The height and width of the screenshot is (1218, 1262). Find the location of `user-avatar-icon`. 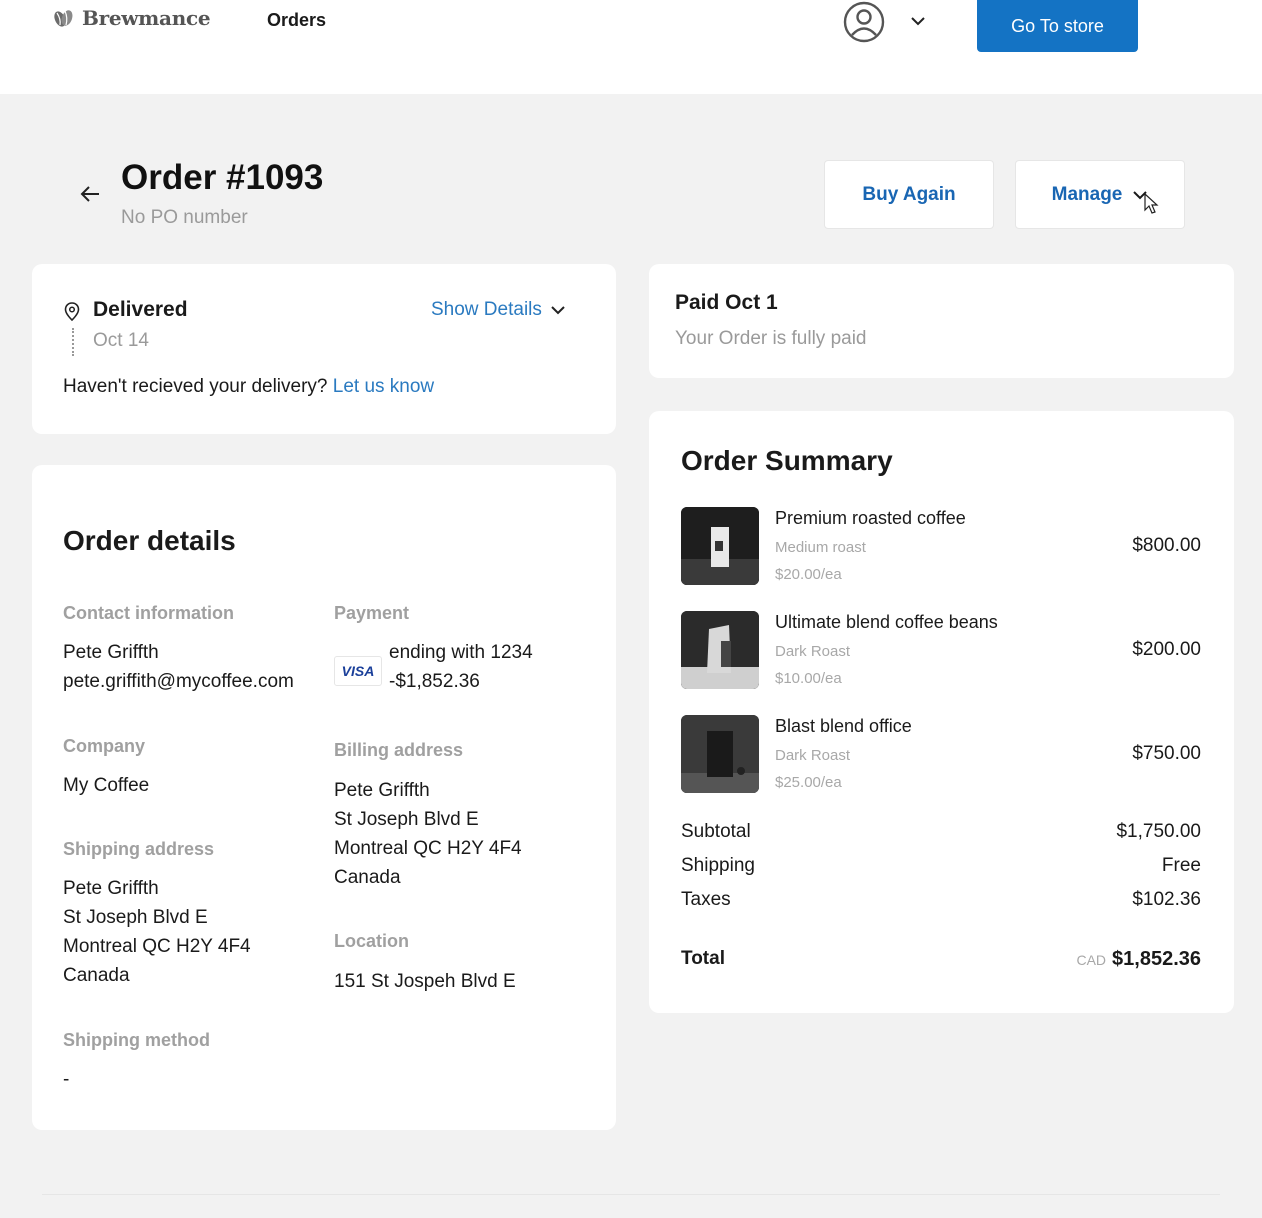

user-avatar-icon is located at coordinates (864, 22).